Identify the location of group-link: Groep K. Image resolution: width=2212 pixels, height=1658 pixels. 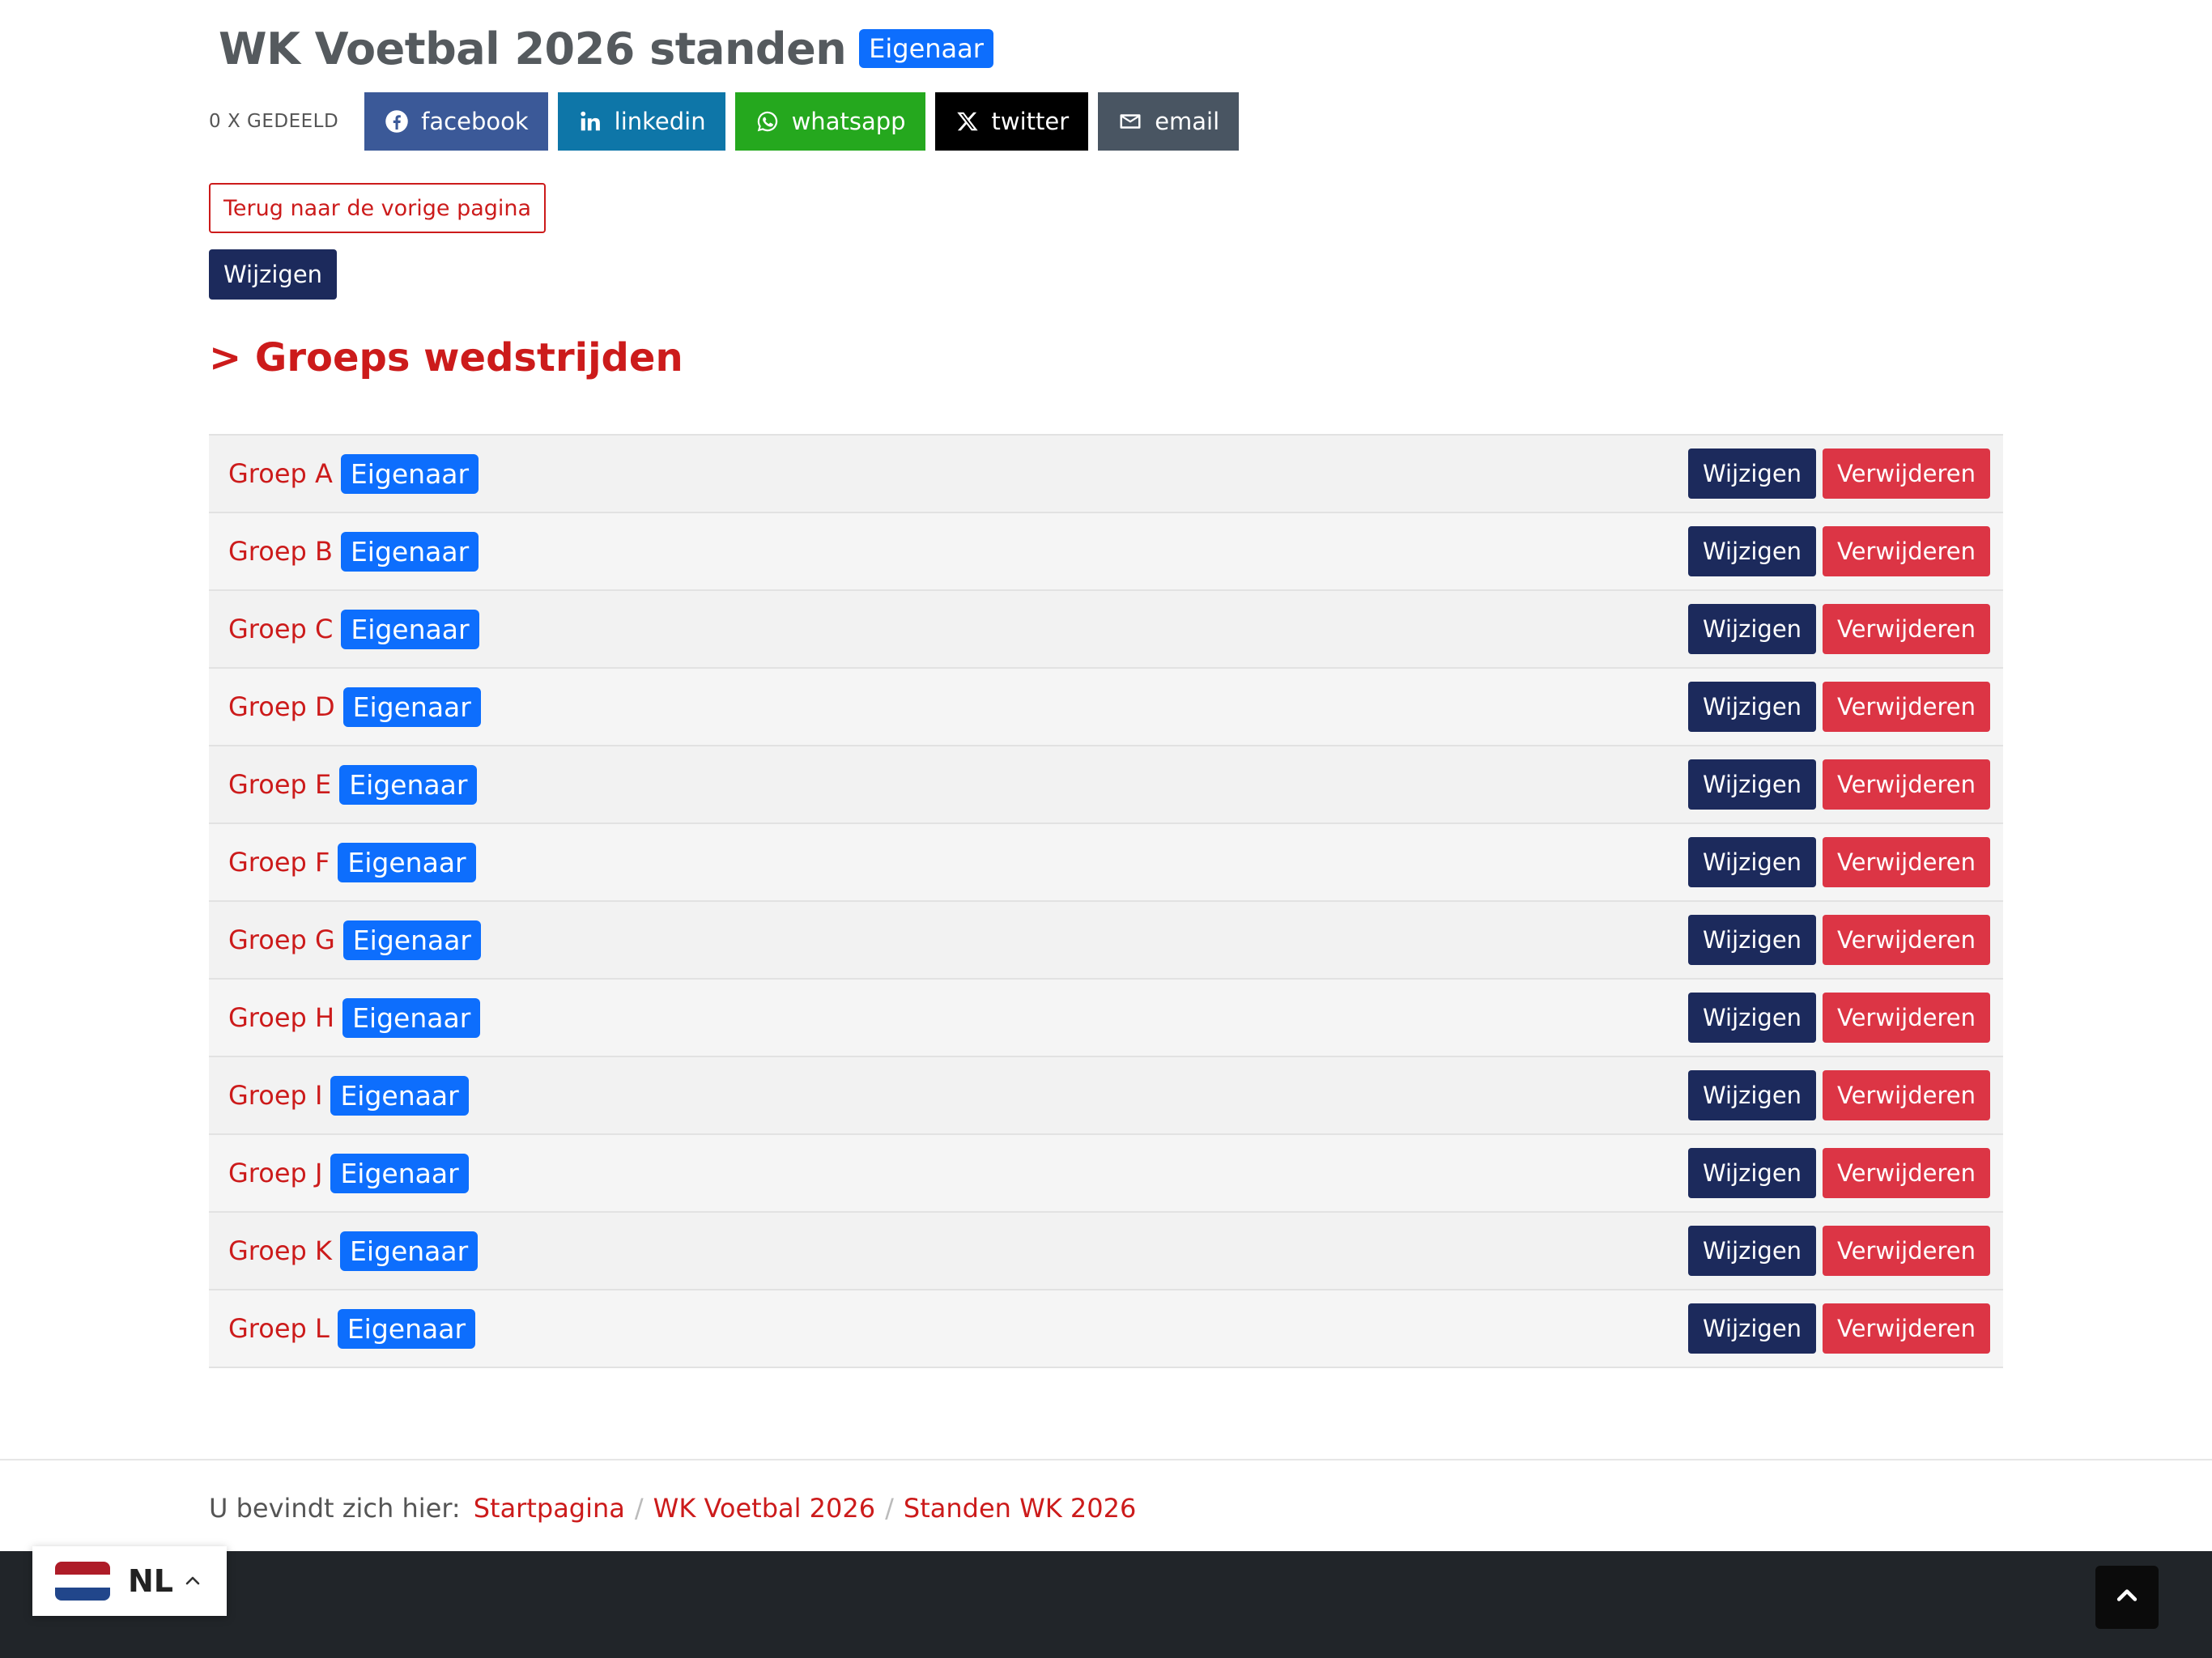
(280, 1250).